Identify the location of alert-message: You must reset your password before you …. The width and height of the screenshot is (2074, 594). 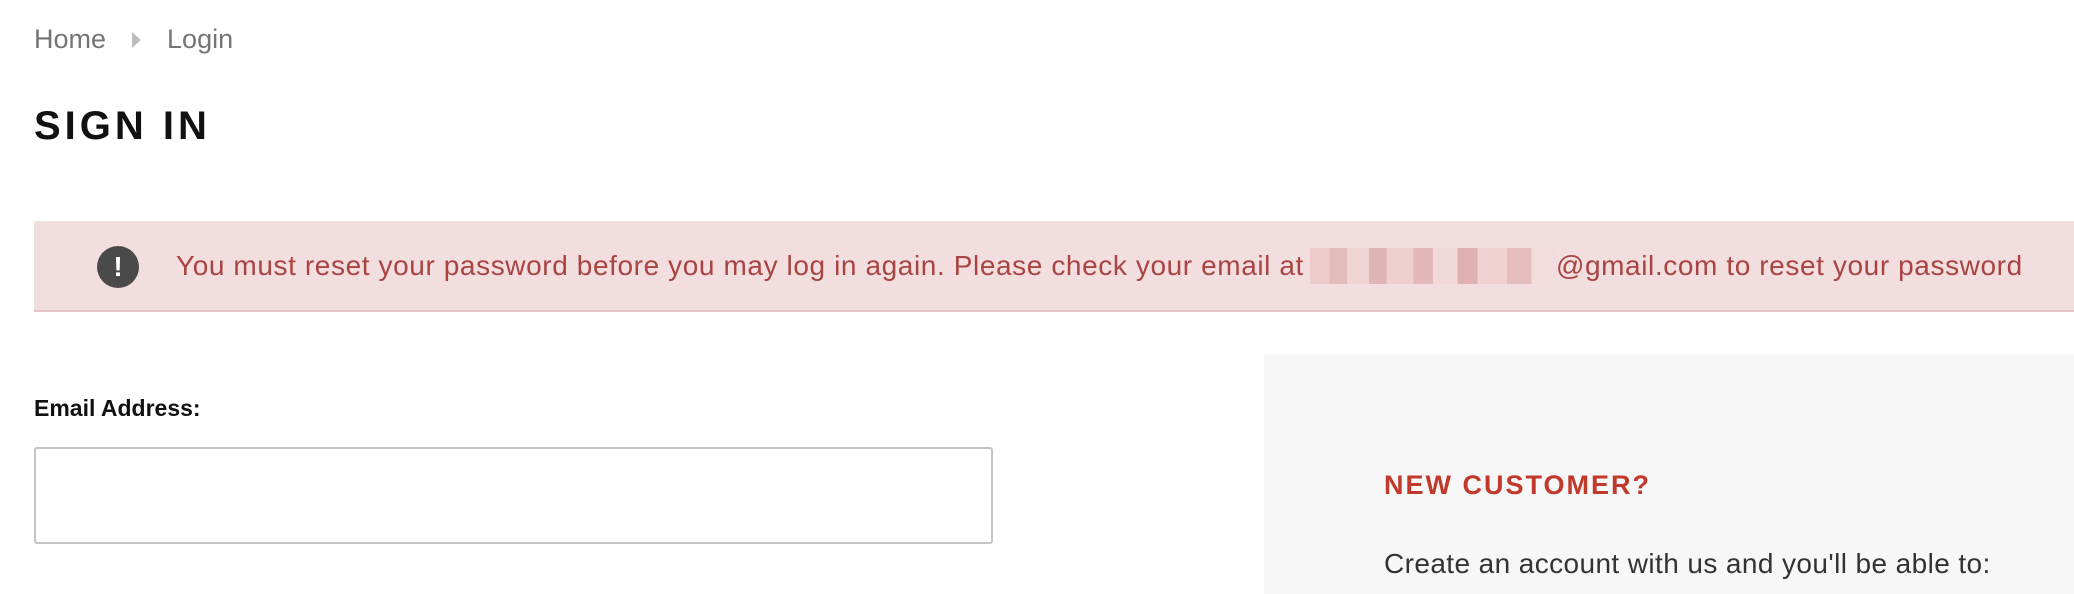
(1099, 266).